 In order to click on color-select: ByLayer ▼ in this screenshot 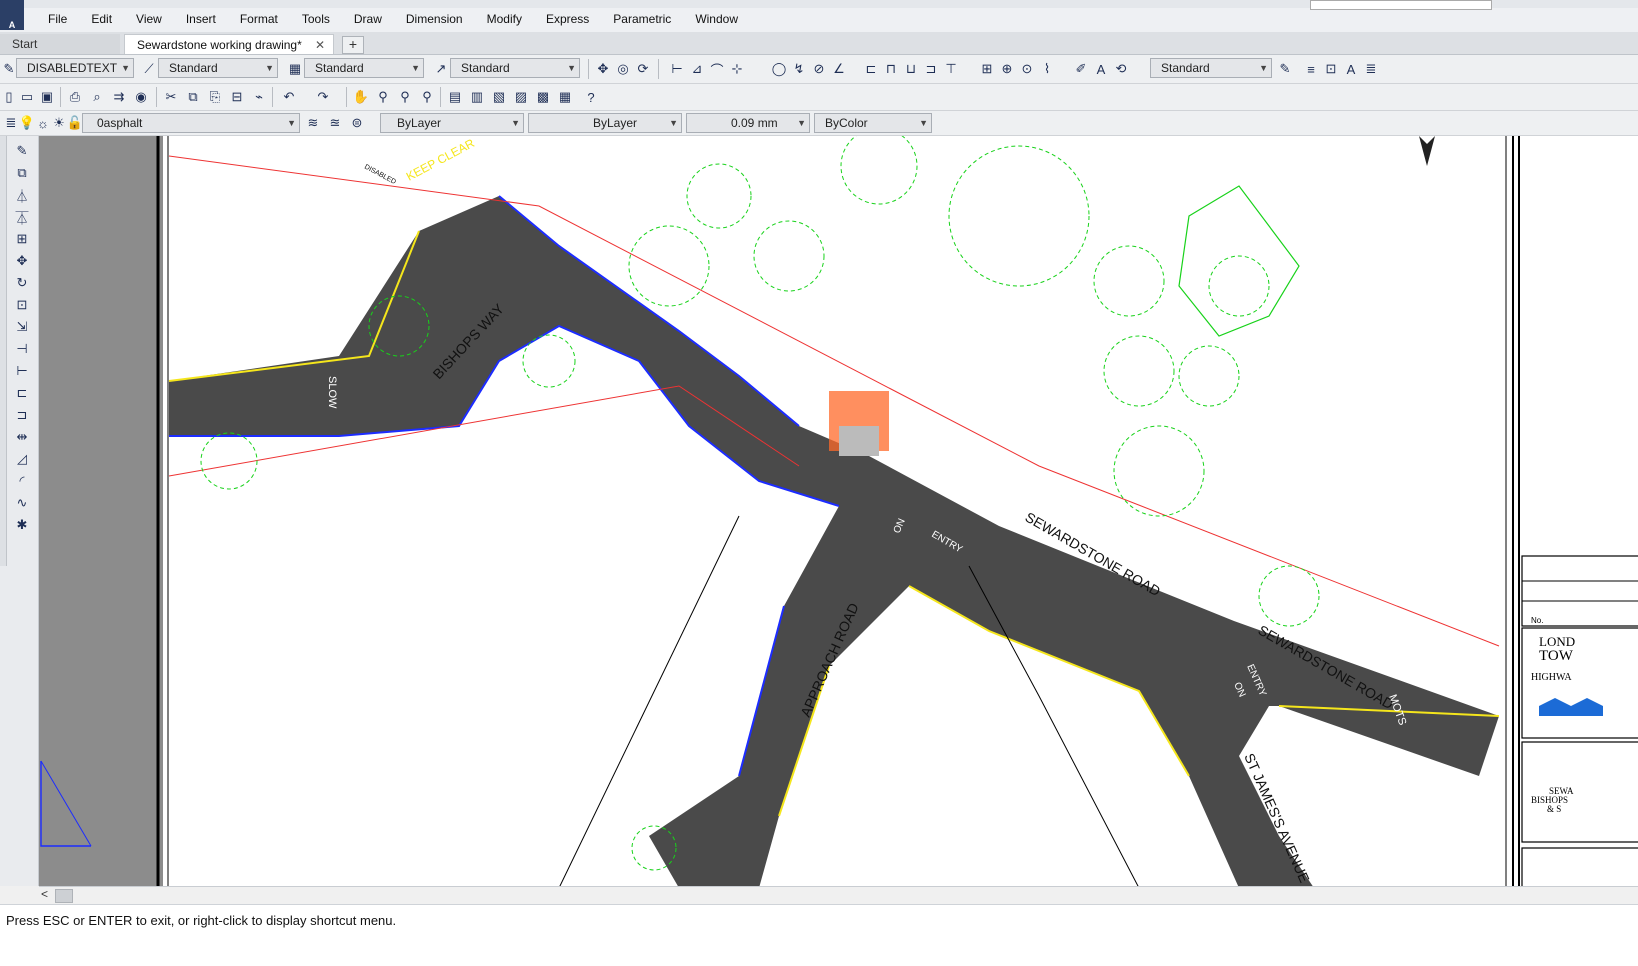, I will do `click(452, 123)`.